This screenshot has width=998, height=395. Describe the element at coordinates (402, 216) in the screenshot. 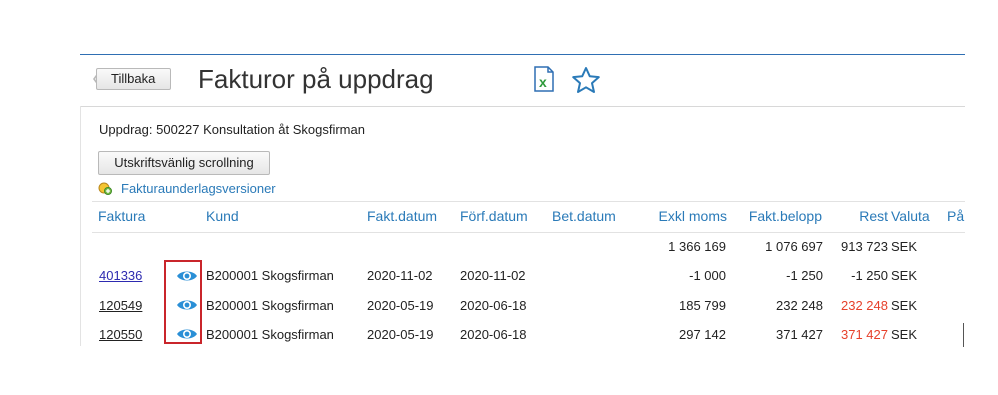

I see `col-fakt-datum: Fakt.datum` at that location.